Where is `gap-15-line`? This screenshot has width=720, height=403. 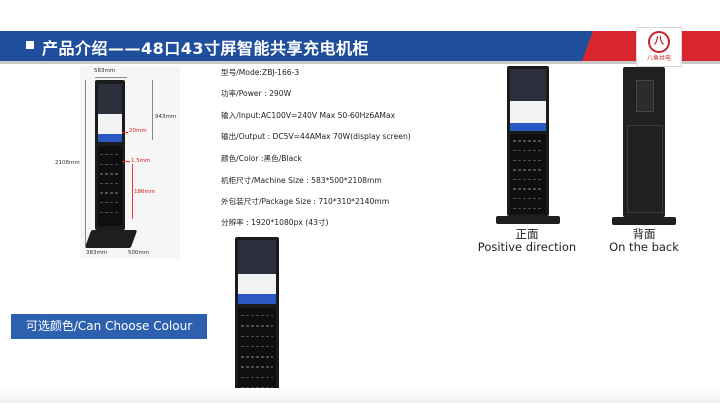 gap-15-line is located at coordinates (126, 161).